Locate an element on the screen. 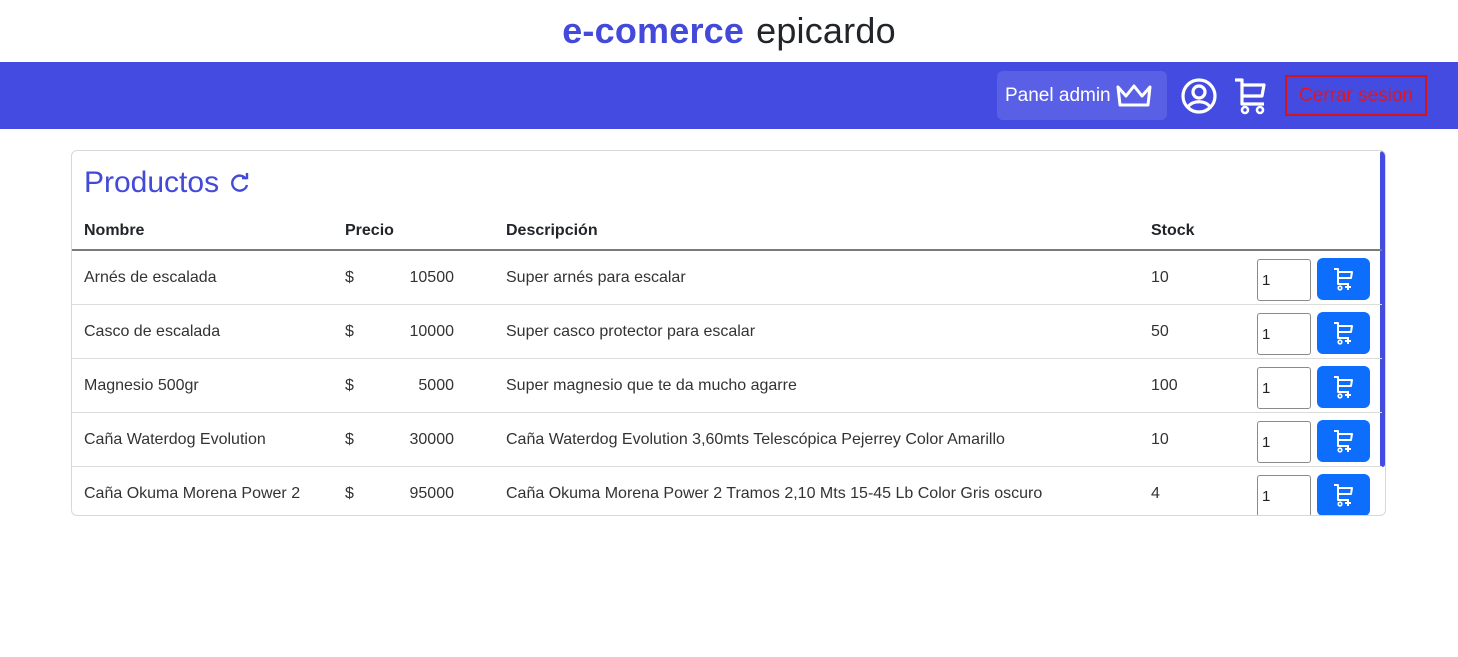 The width and height of the screenshot is (1458, 657). crown-icon is located at coordinates (1134, 95).